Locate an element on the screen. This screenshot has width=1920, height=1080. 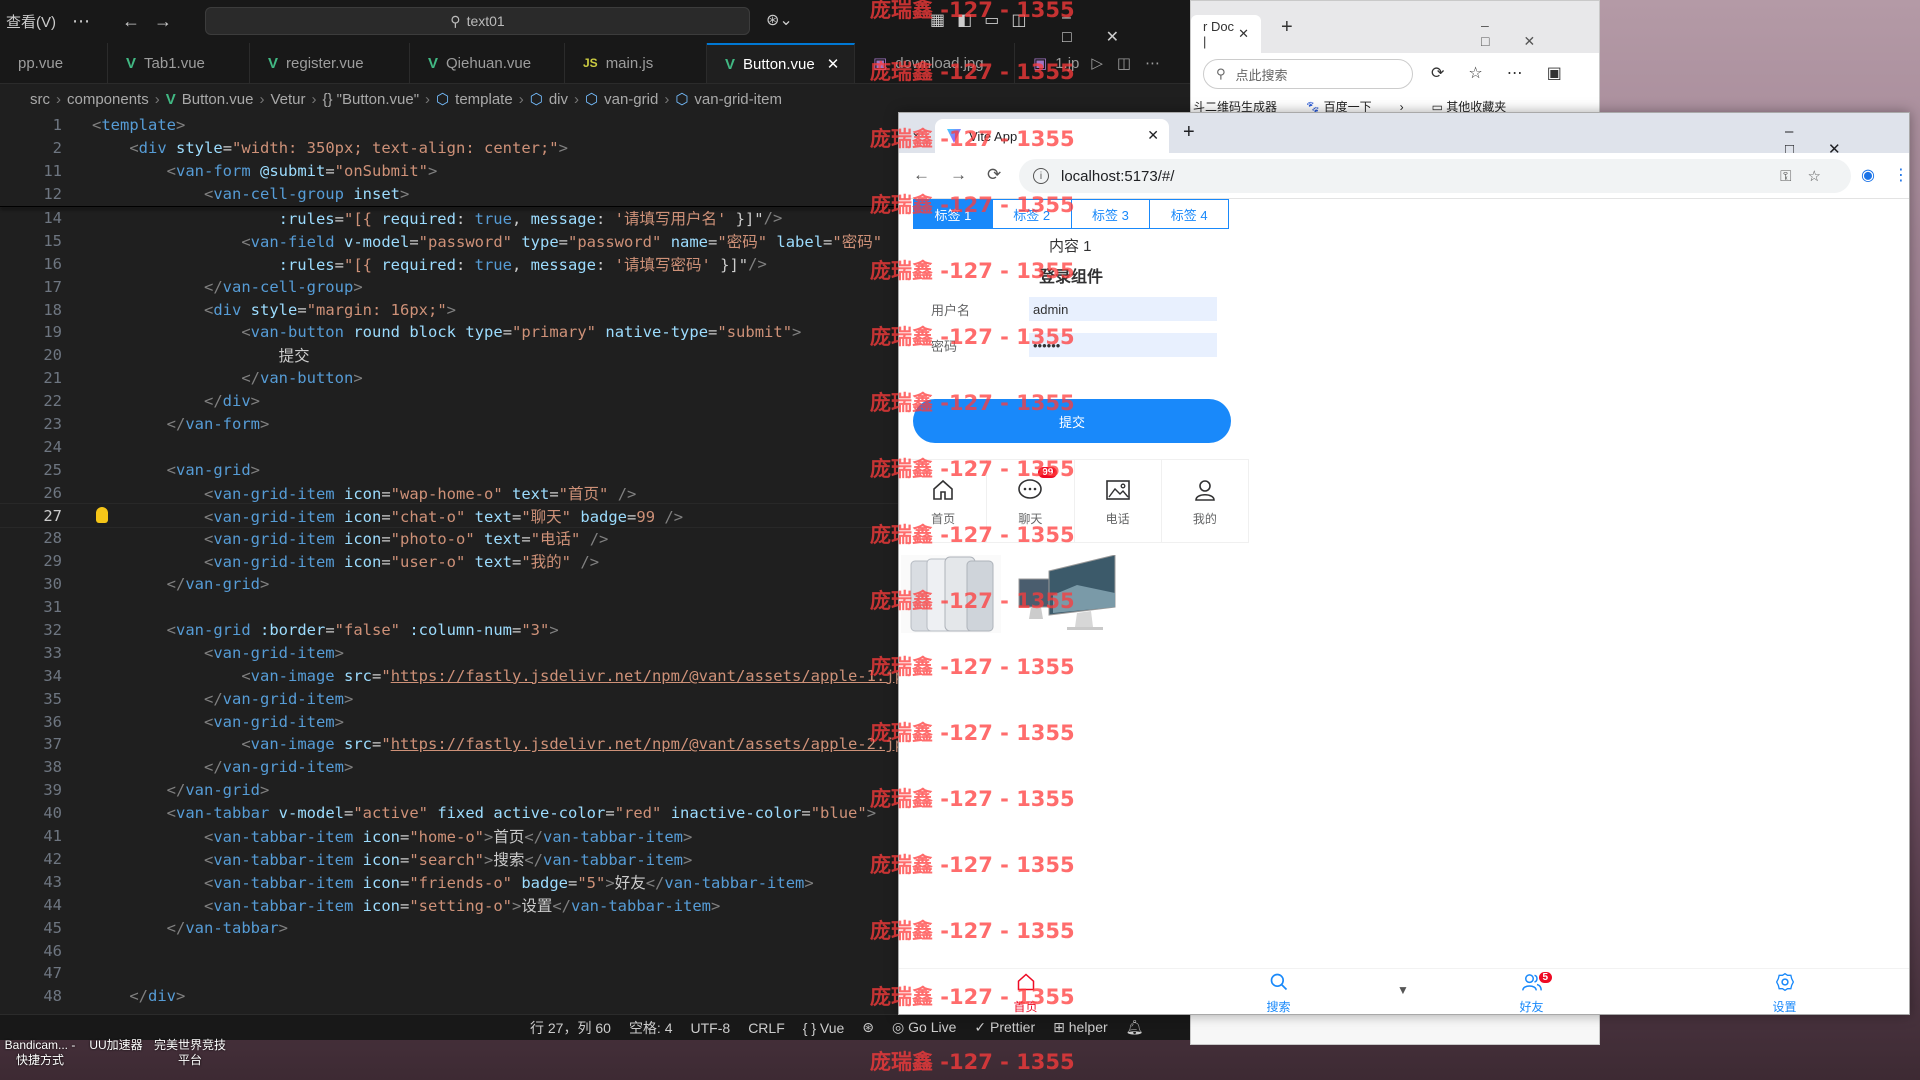
crumb-van-grid: van-grid is located at coordinates (631, 99).